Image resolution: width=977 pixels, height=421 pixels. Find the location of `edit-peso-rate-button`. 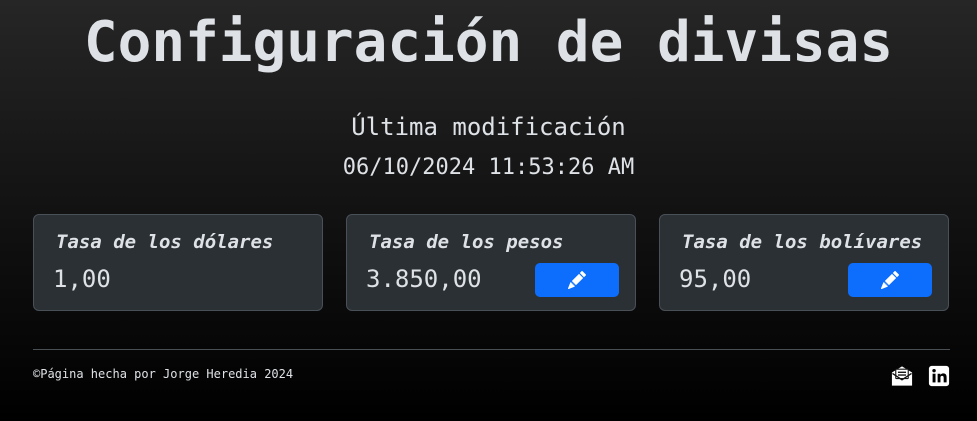

edit-peso-rate-button is located at coordinates (577, 280).